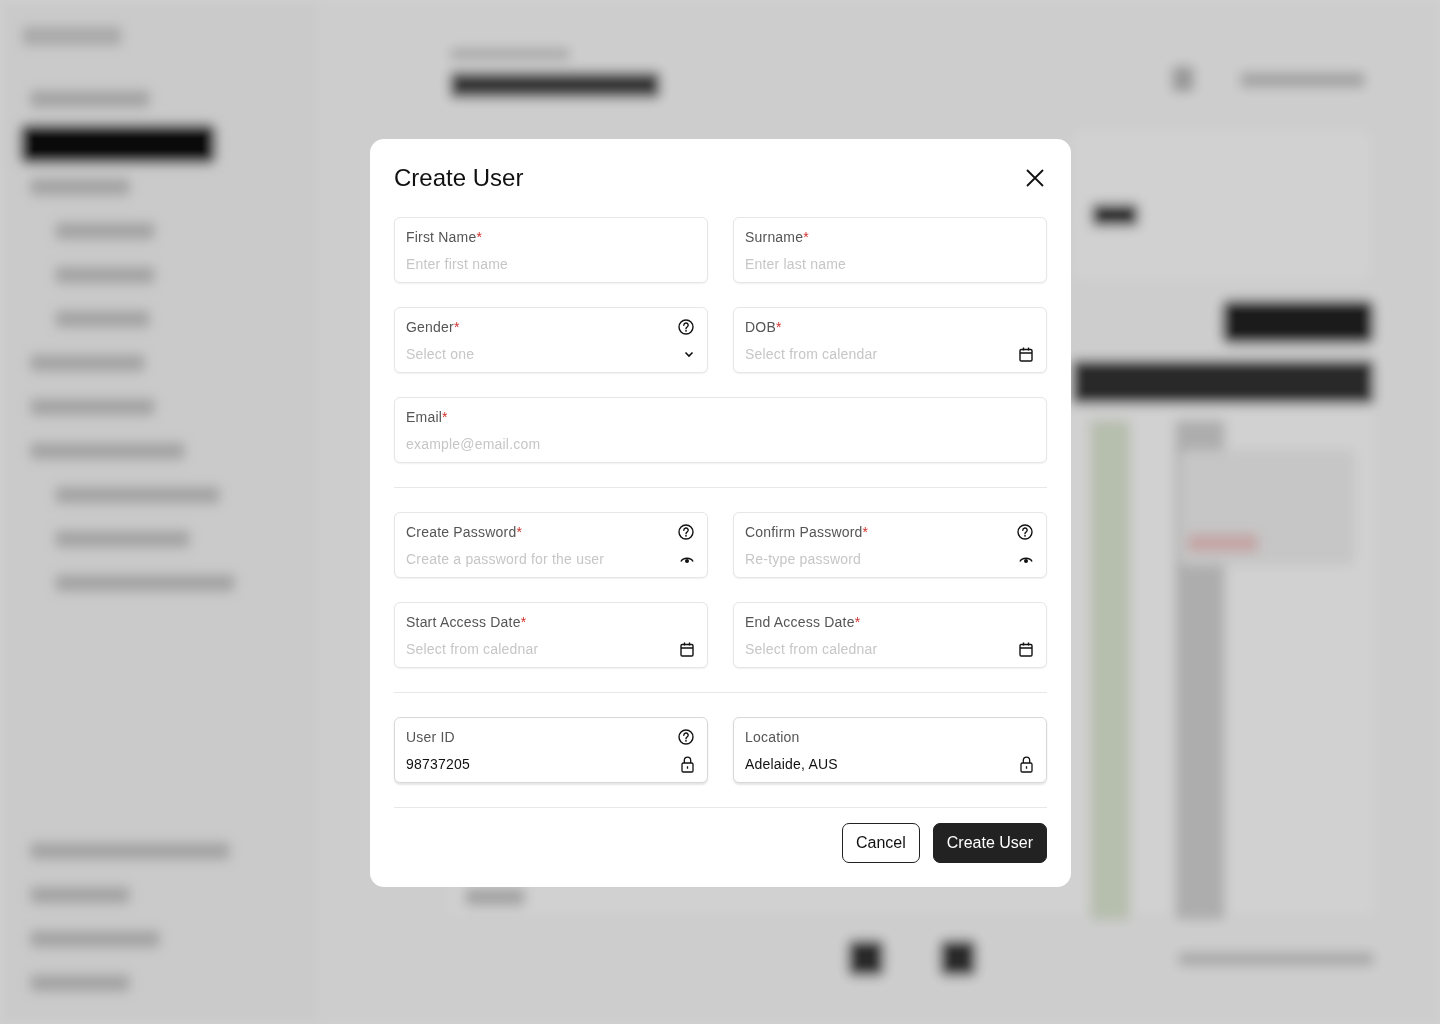 Image resolution: width=1440 pixels, height=1024 pixels. I want to click on form-field: End Access Date* Select from calednar, so click(890, 635).